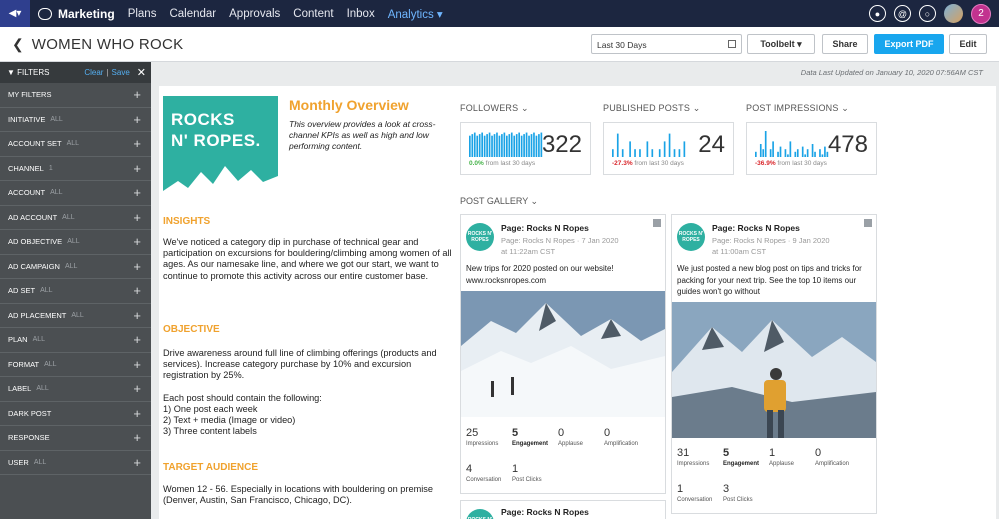 The width and height of the screenshot is (999, 519). I want to click on at-icon: @, so click(902, 13).